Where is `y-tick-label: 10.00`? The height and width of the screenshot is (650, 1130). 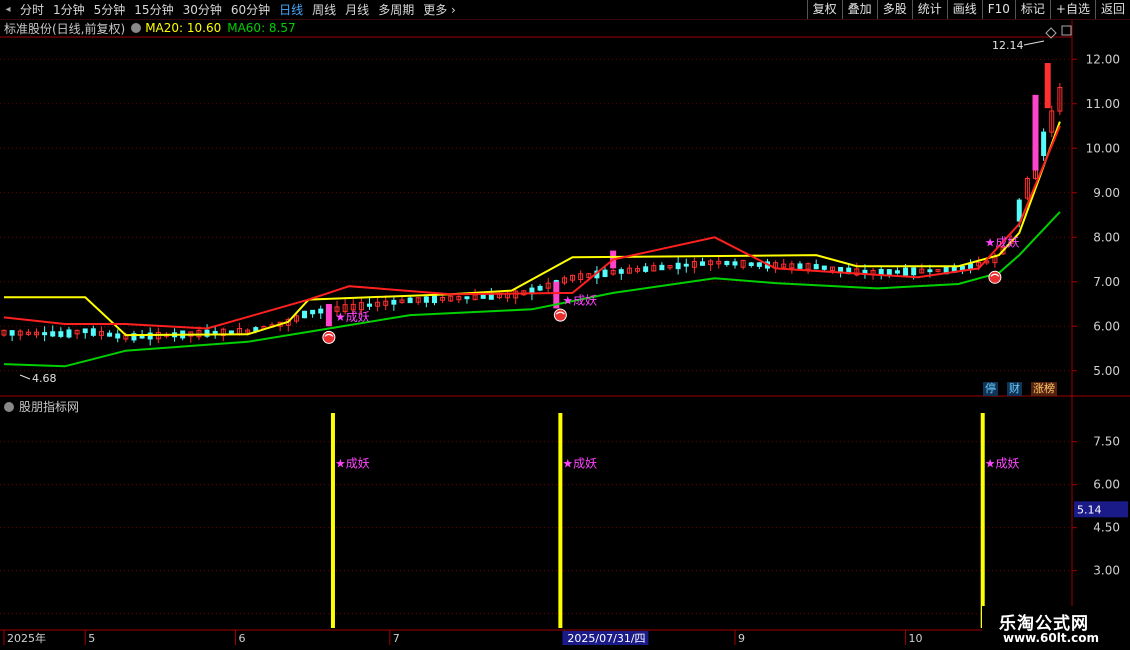 y-tick-label: 10.00 is located at coordinates (1103, 148).